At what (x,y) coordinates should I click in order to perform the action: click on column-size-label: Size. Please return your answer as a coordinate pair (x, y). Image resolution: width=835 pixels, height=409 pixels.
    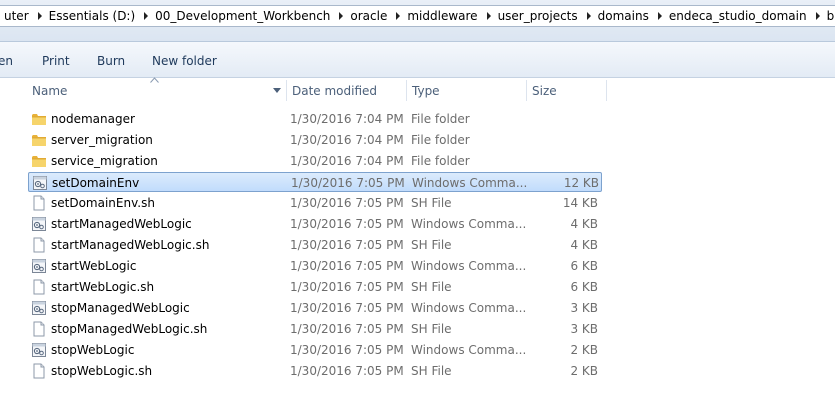
    Looking at the image, I should click on (544, 90).